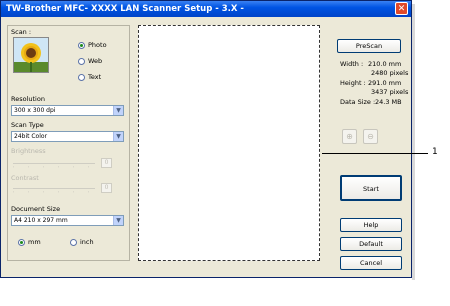 This screenshot has height=306, width=450. Describe the element at coordinates (73, 242) in the screenshot. I see `unit-inch-radio` at that location.